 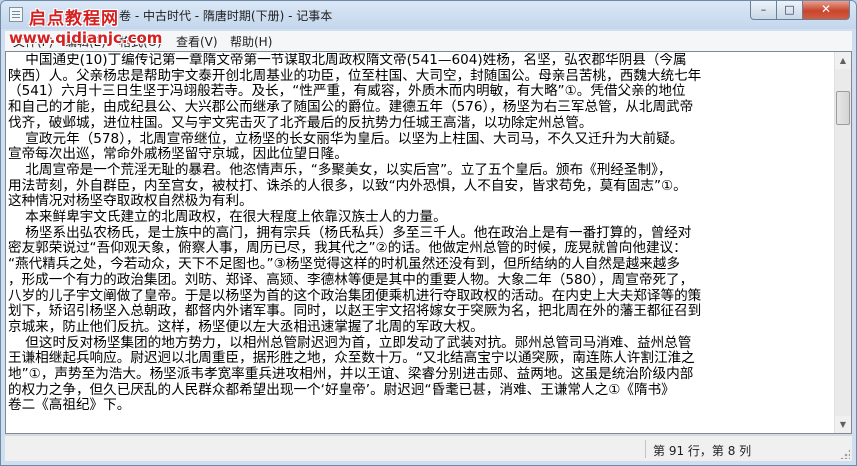 What do you see at coordinates (69, 405) in the screenshot?
I see `text-line: 卷二《高祖纪》下。` at bounding box center [69, 405].